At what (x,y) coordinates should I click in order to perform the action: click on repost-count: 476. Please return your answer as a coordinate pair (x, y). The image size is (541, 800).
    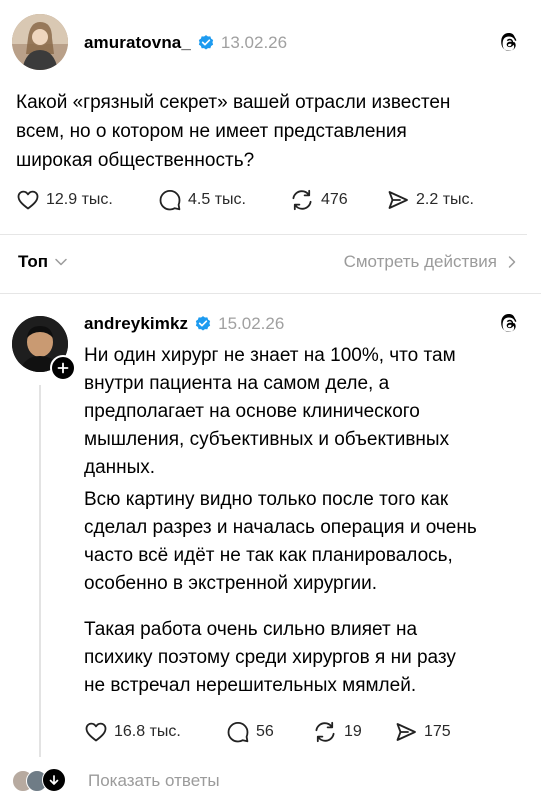
    Looking at the image, I should click on (334, 199).